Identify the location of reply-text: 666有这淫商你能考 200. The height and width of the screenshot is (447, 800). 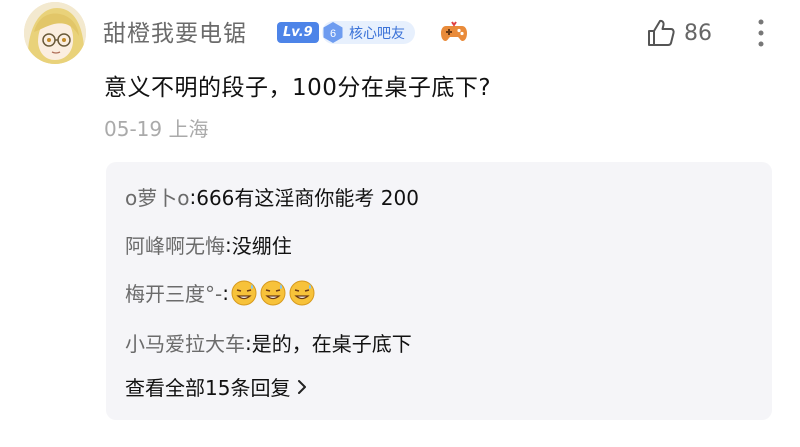
(307, 198).